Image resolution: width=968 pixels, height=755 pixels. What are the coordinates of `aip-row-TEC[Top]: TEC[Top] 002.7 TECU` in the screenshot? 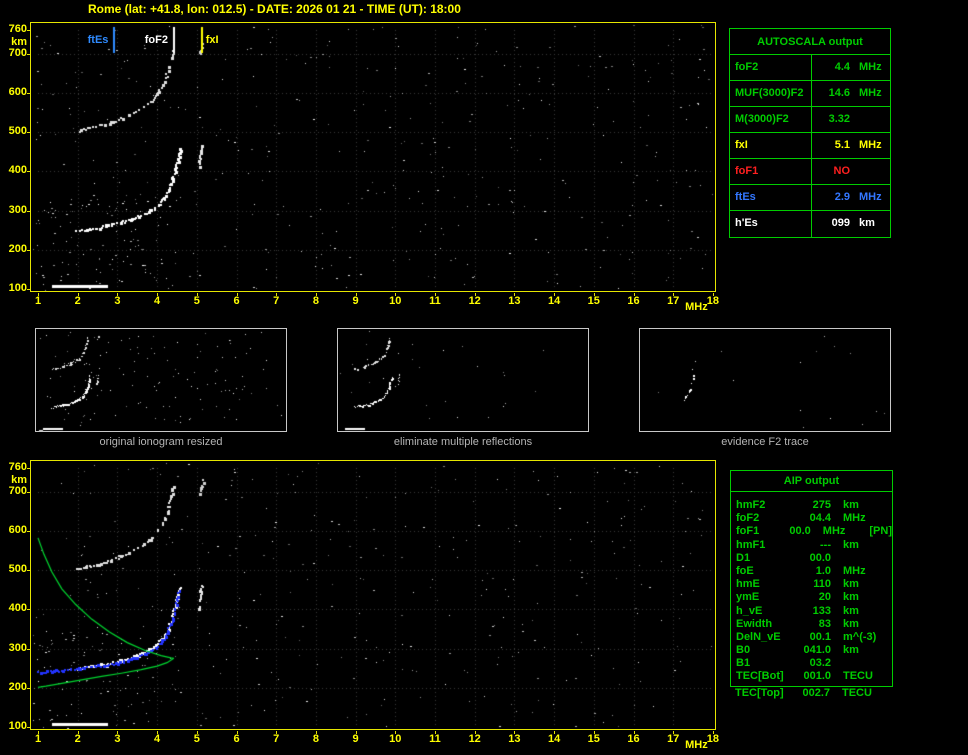 It's located at (811, 693).